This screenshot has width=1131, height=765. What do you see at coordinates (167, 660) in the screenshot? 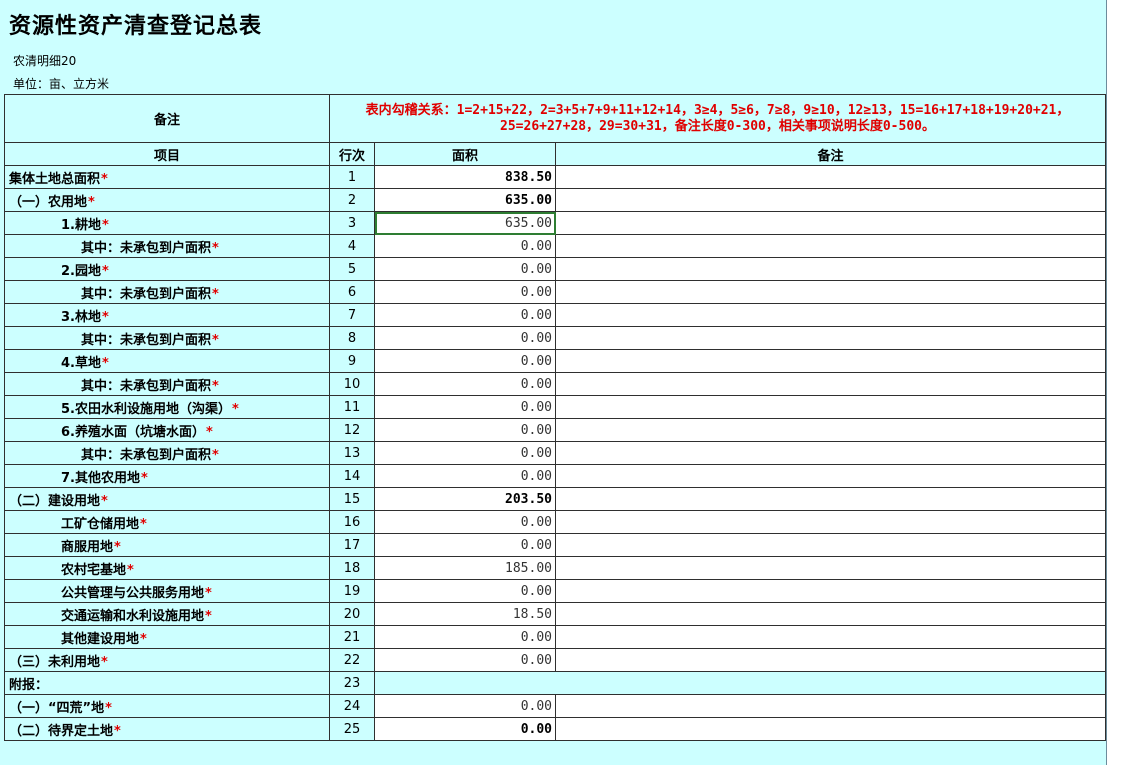
I see `item-cell: （三）未利用地*` at bounding box center [167, 660].